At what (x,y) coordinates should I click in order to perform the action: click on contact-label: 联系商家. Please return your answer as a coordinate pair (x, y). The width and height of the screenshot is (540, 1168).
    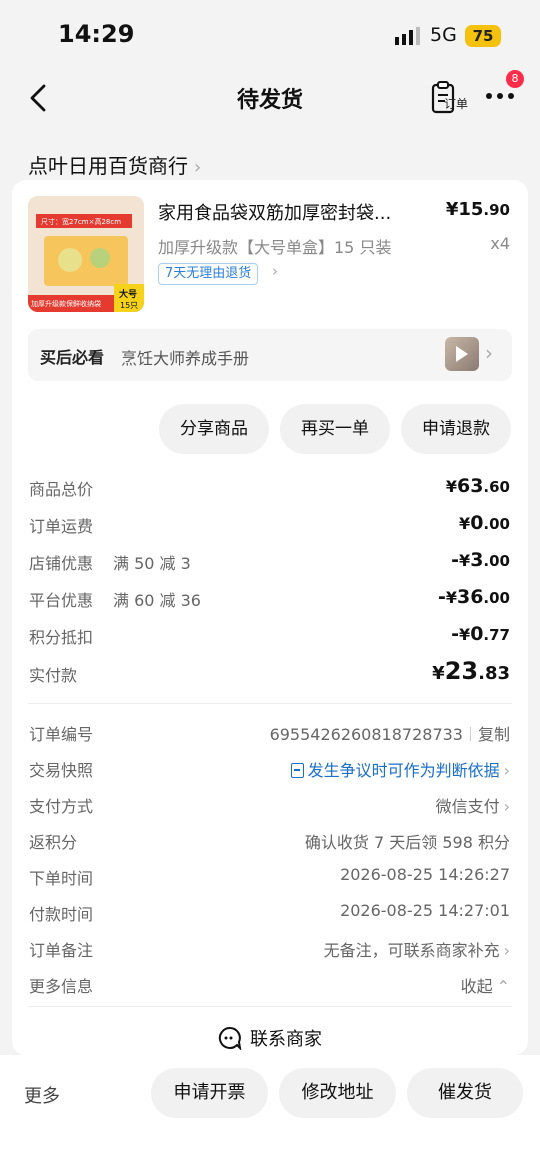
    Looking at the image, I should click on (286, 1039).